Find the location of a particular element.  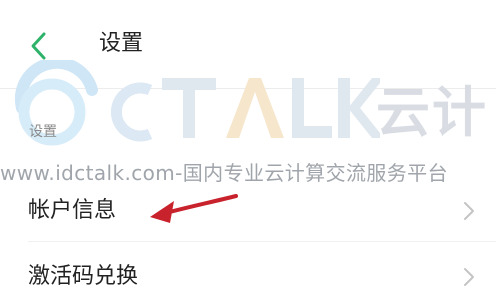

page-title: 设置 is located at coordinates (121, 43).